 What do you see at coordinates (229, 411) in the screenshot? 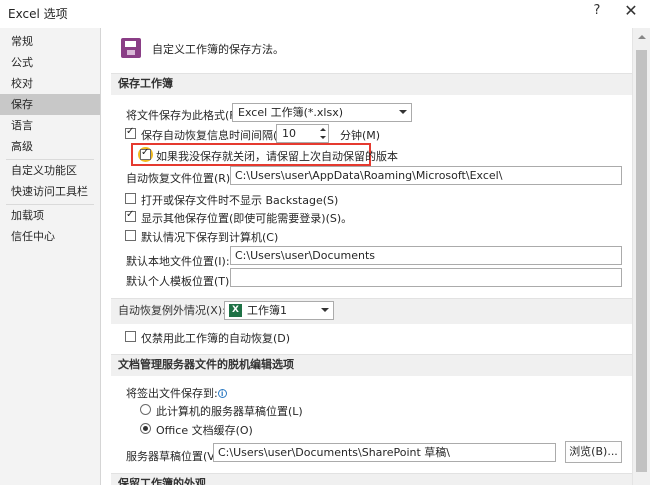
I see `radio-server-drafts-label: 此计算机的服务器草稿位置(L)` at bounding box center [229, 411].